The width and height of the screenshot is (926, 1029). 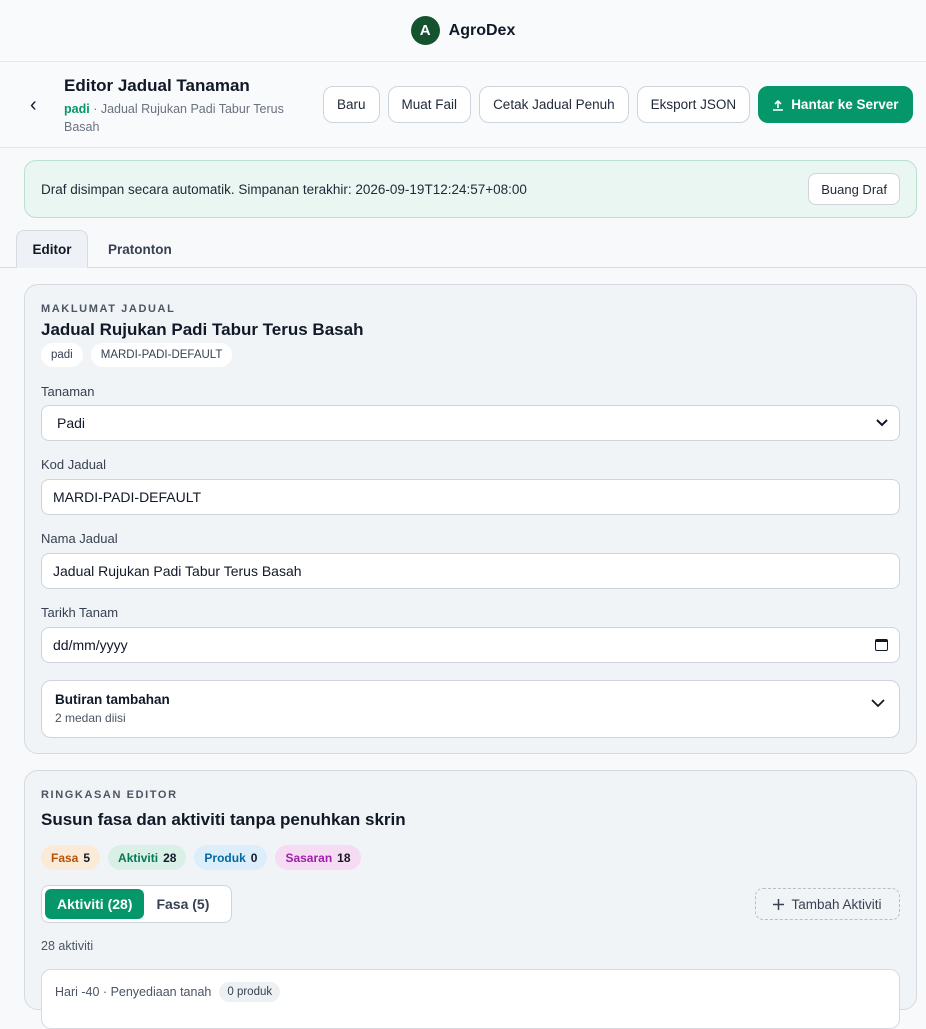 I want to click on submit-label: Hantar ke Server, so click(x=845, y=104).